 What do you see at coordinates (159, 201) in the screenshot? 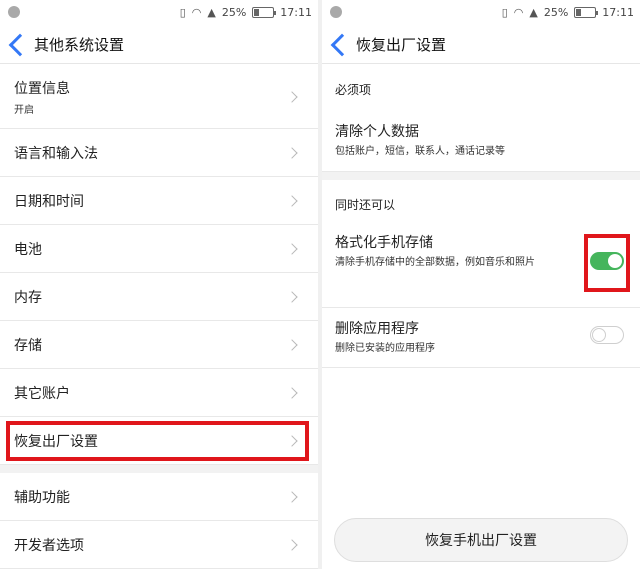
I see `settings-item-date-time: 日期和时间` at bounding box center [159, 201].